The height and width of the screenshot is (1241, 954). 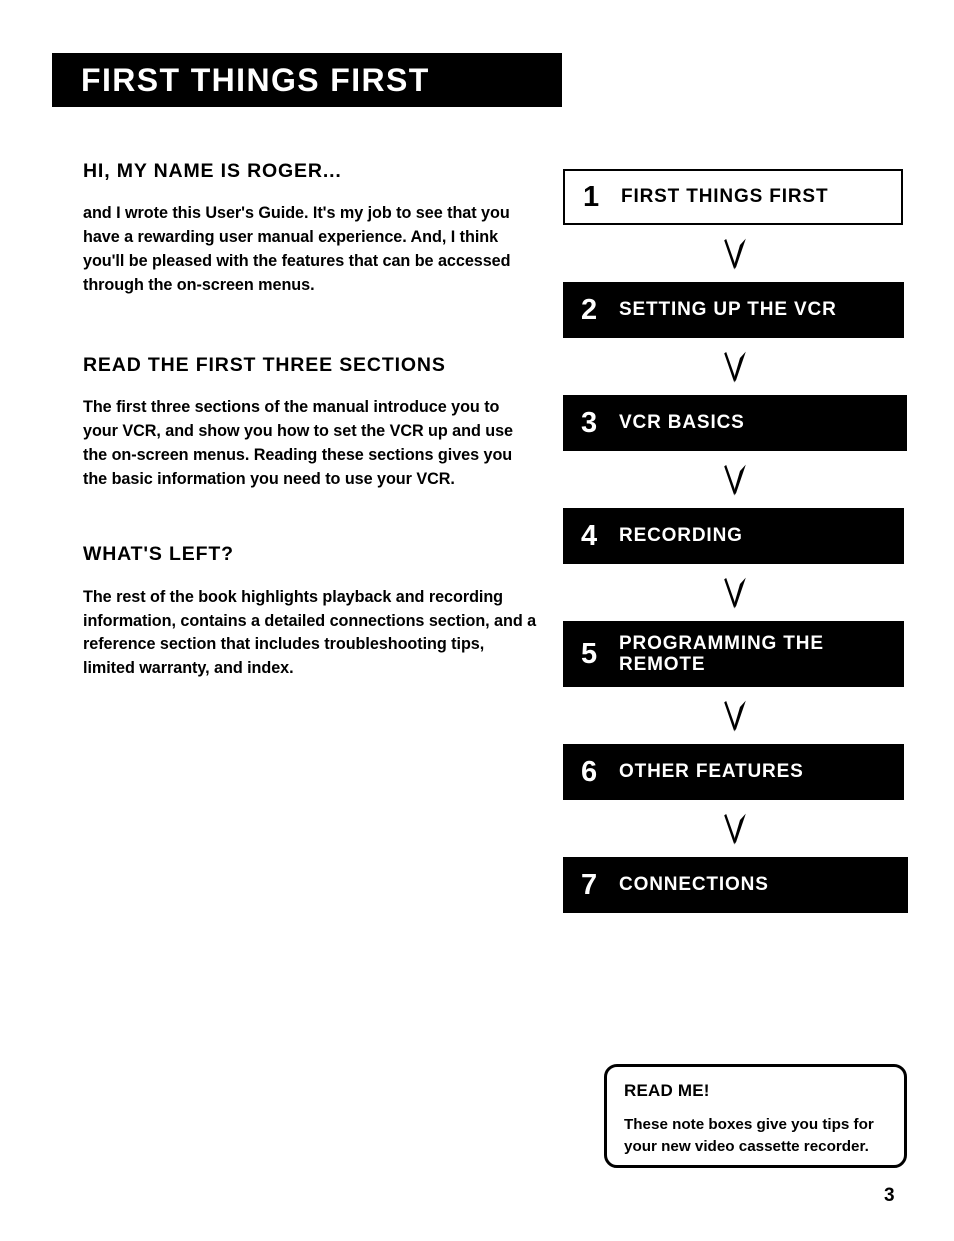 I want to click on flow-step-2: 2 SETTING UP THE VCR, so click(x=733, y=310).